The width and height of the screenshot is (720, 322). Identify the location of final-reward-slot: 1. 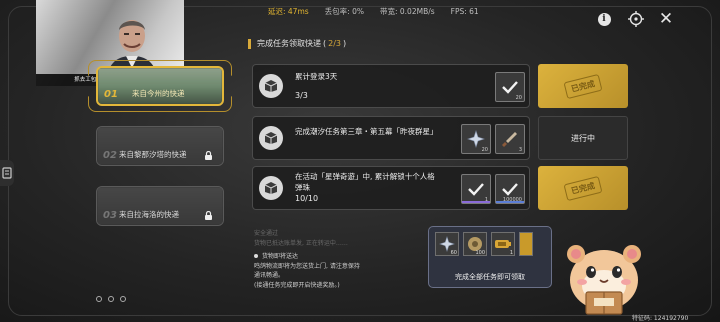
(503, 244).